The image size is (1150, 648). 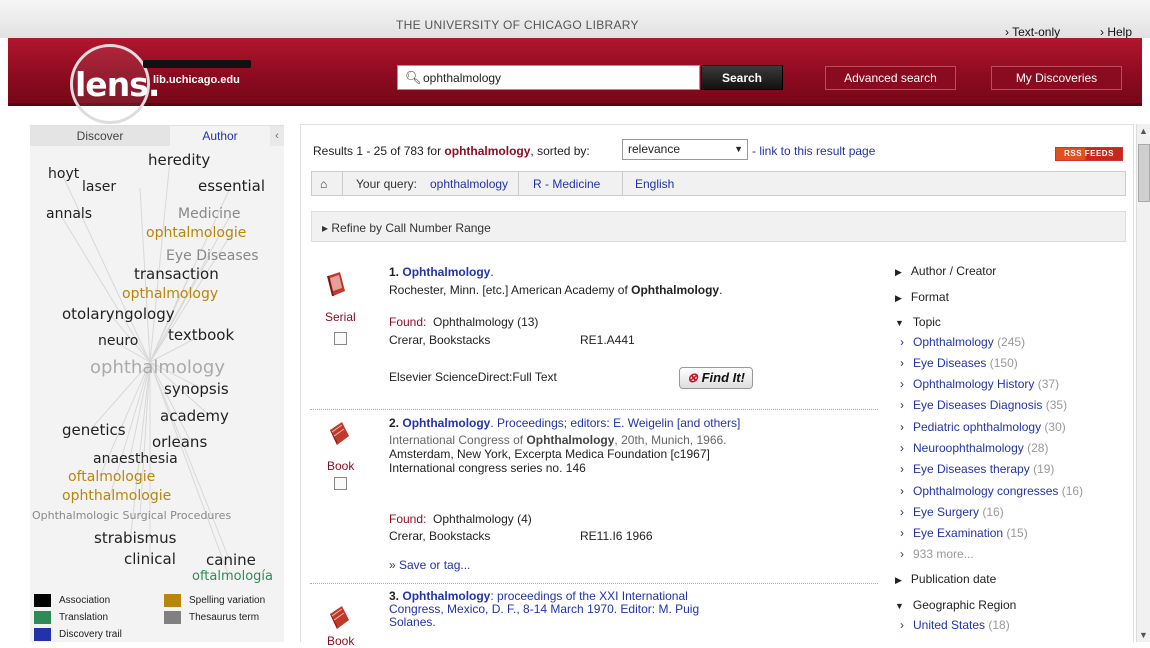 What do you see at coordinates (813, 151) in the screenshot?
I see `link-to-result-page: - link to this result page` at bounding box center [813, 151].